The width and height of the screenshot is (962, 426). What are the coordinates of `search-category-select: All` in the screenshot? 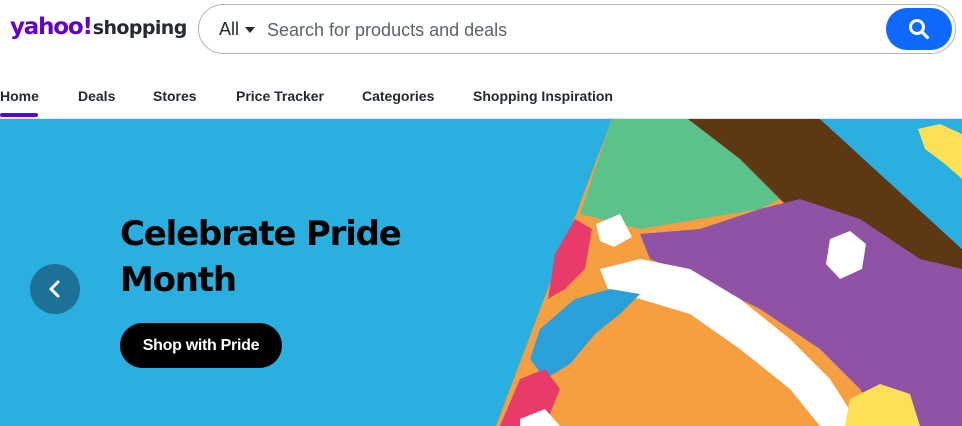 It's located at (237, 29).